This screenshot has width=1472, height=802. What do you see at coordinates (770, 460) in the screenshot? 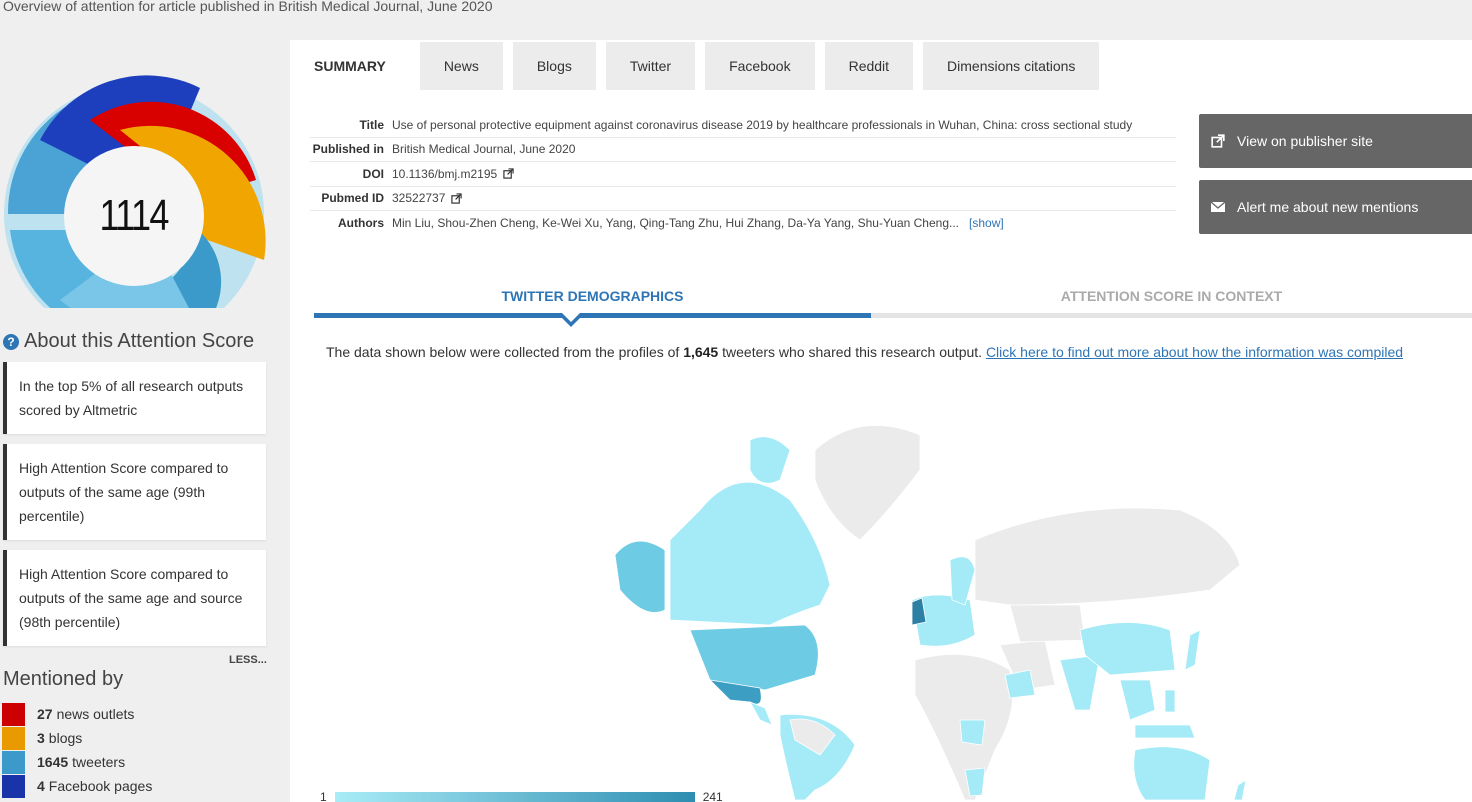
I see `map-canadian-islands` at bounding box center [770, 460].